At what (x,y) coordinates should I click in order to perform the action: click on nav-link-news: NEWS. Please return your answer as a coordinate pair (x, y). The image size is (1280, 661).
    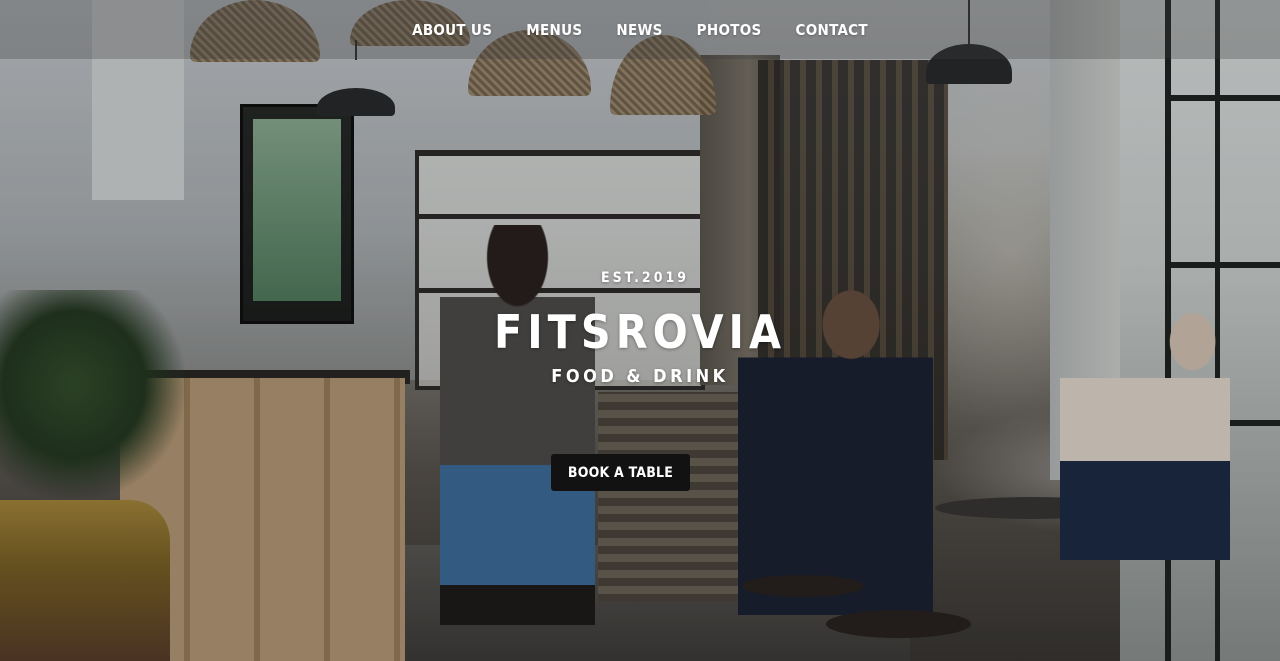
    Looking at the image, I should click on (639, 30).